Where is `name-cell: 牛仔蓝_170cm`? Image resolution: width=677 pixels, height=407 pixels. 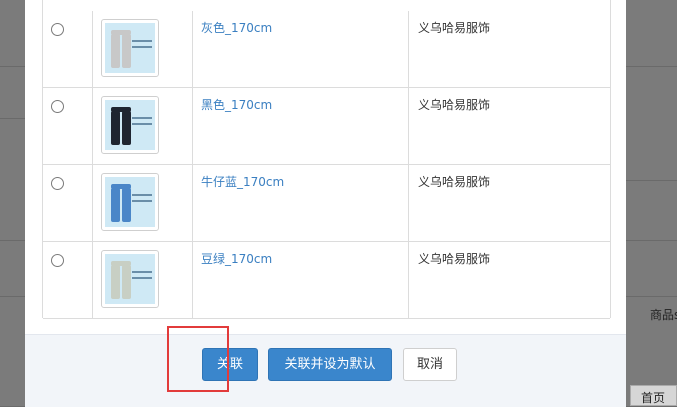
name-cell: 牛仔蓝_170cm is located at coordinates (301, 203).